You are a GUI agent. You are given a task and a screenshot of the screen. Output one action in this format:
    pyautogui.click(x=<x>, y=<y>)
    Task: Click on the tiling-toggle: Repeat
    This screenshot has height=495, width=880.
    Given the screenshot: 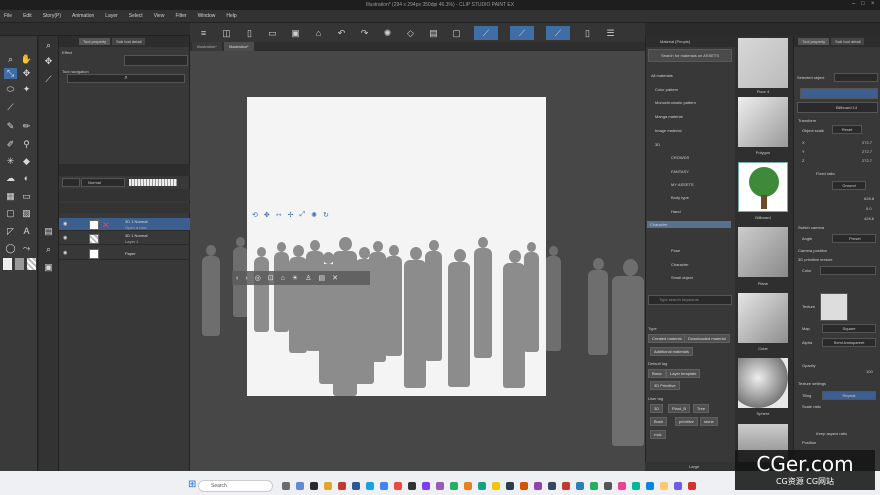 What is the action you would take?
    pyautogui.click(x=849, y=395)
    